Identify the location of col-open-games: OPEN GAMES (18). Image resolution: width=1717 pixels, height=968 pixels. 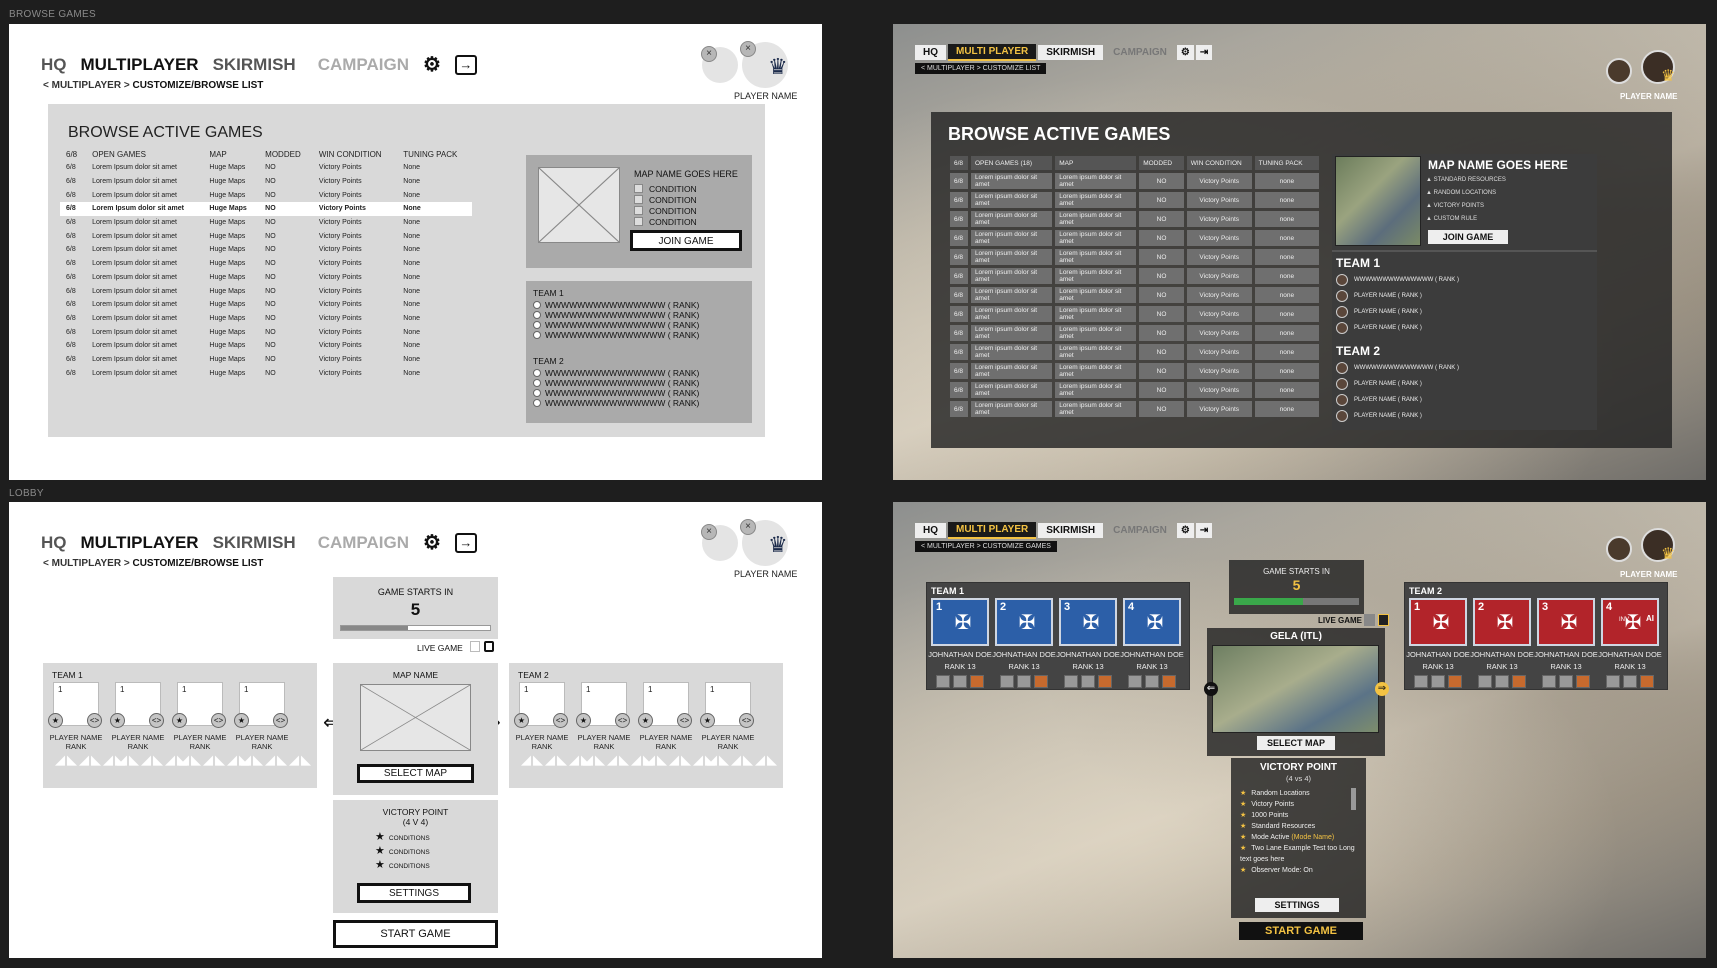
(1011, 163).